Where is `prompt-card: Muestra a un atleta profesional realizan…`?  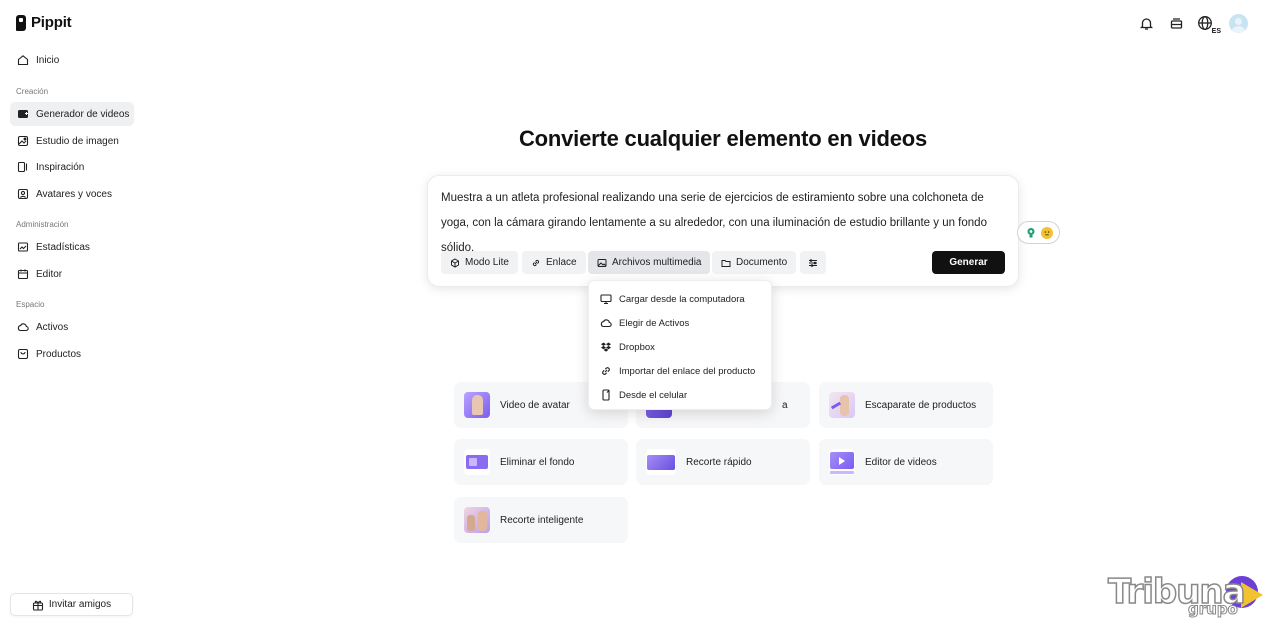
prompt-card: Muestra a un atleta profesional realizan… is located at coordinates (723, 231).